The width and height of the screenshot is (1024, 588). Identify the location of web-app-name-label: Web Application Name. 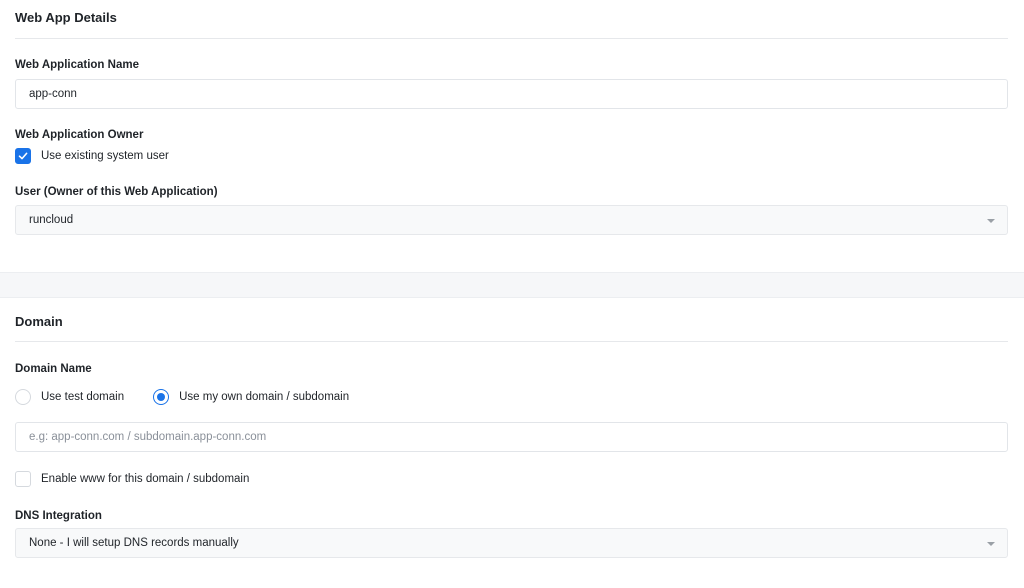
(77, 65).